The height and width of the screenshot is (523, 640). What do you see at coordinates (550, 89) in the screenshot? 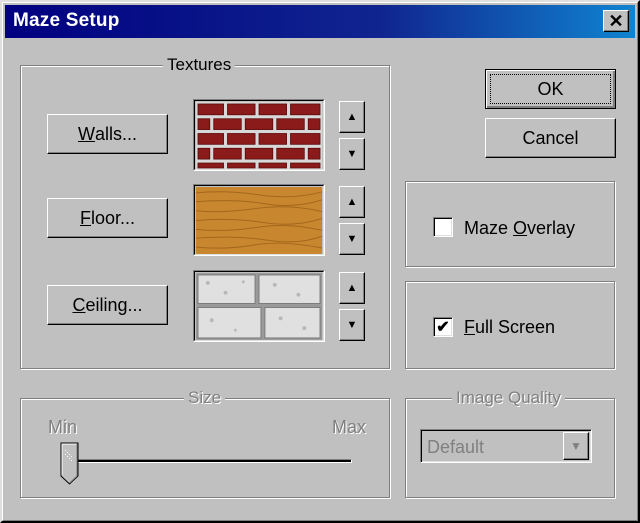
I see `ok-button: OK` at bounding box center [550, 89].